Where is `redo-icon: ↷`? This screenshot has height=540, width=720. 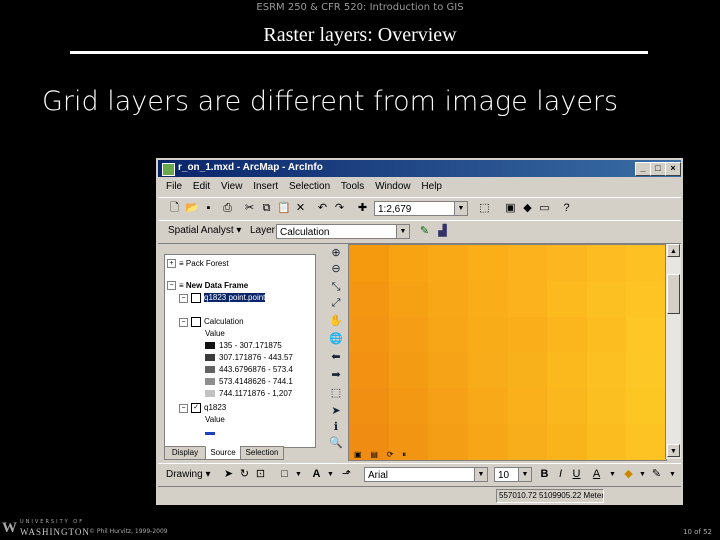
redo-icon: ↷ is located at coordinates (339, 208).